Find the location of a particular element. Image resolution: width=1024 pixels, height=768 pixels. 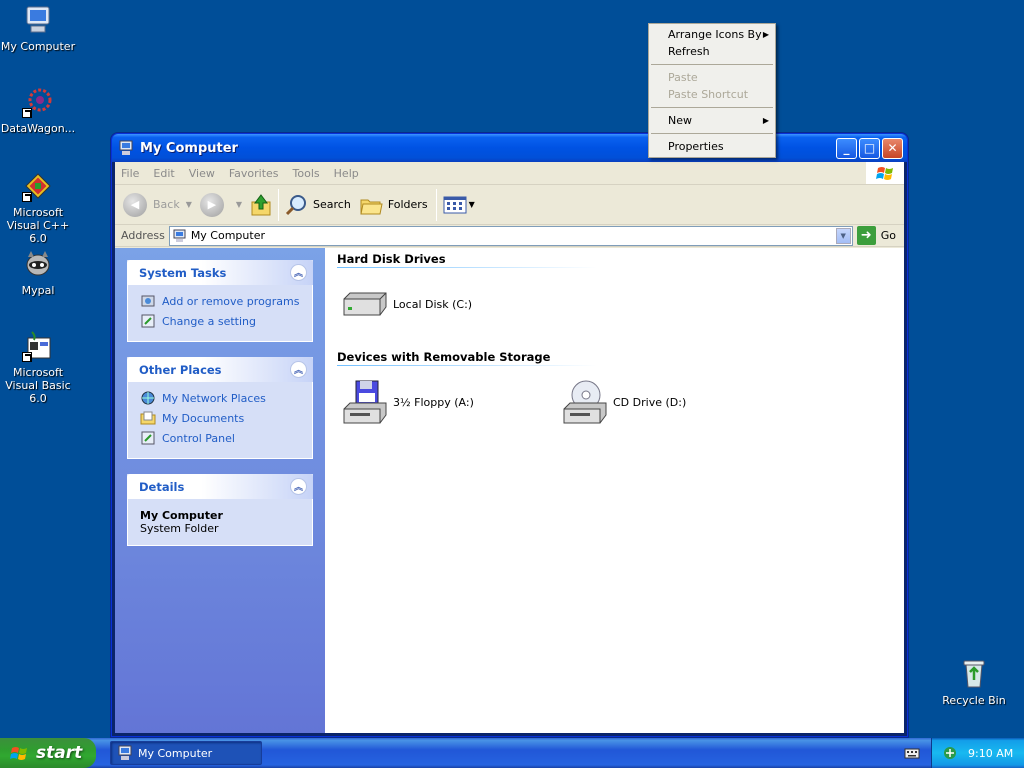

menu-item-paste: Paste is located at coordinates (712, 77).